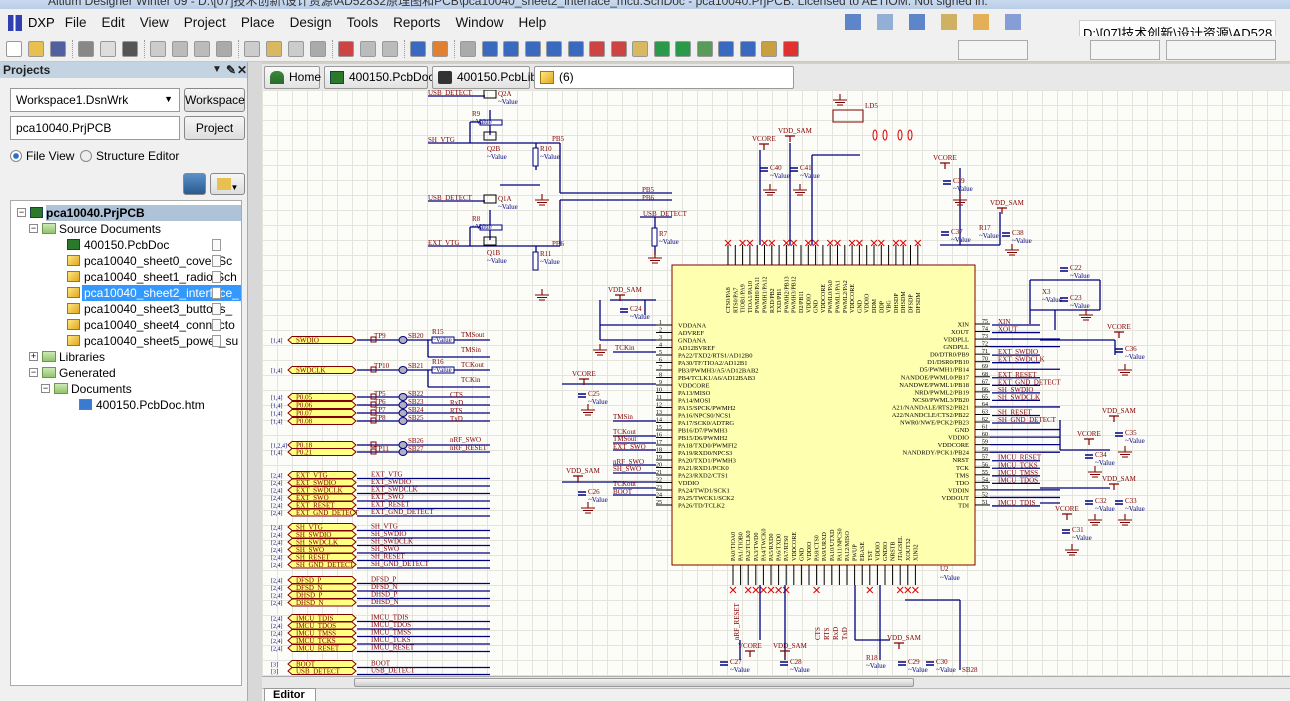  I want to click on close-icon: ✕, so click(242, 70).